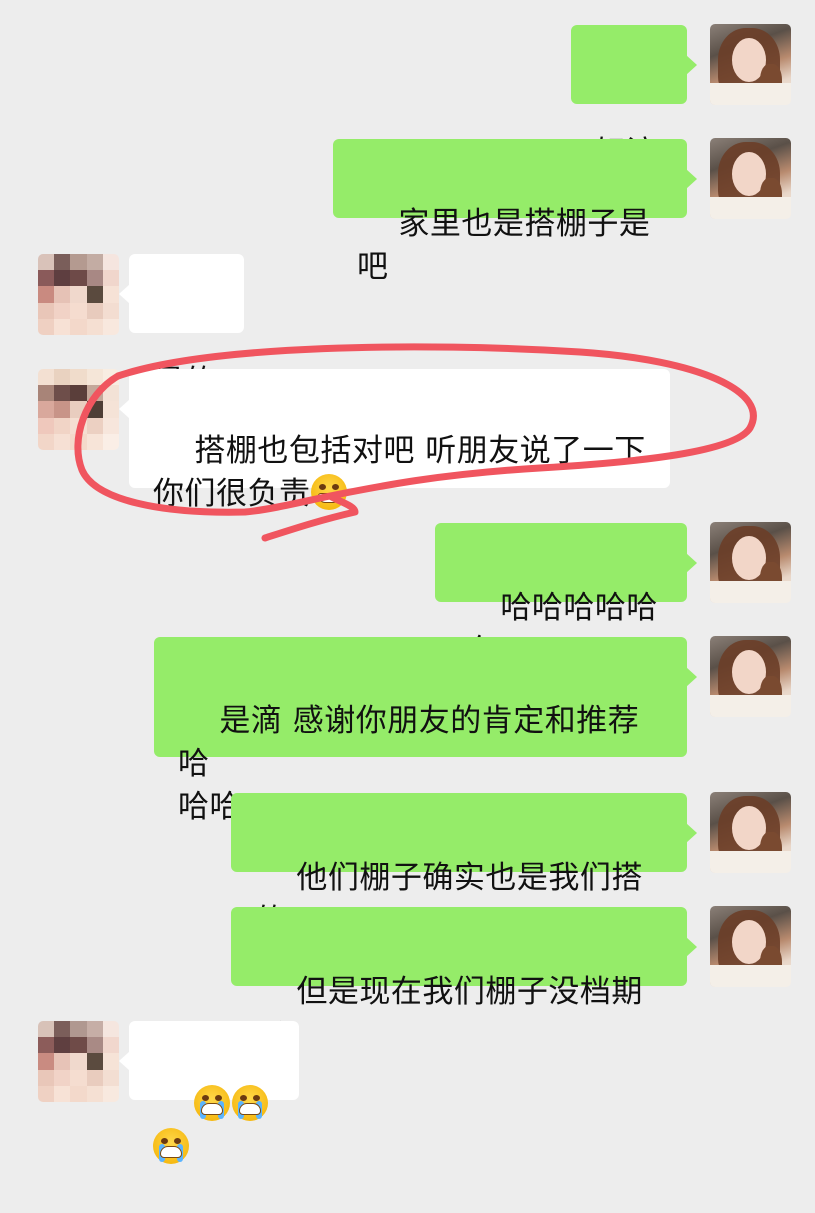 This screenshot has height=1213, width=815. Describe the element at coordinates (181, 327) in the screenshot. I see `message-bubble: 是的` at that location.